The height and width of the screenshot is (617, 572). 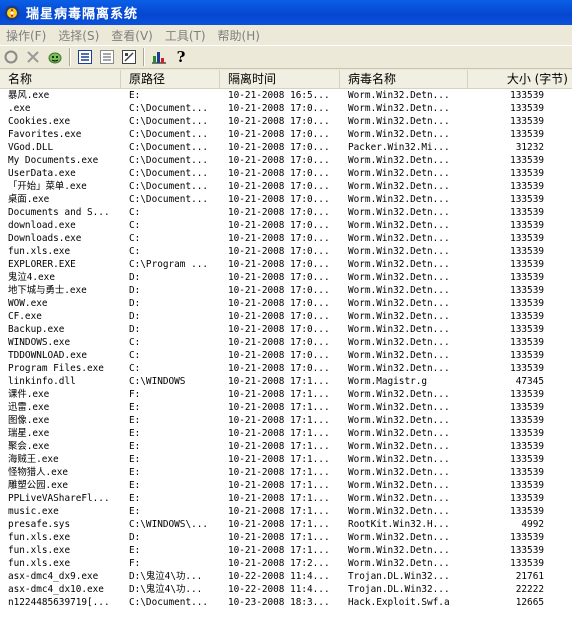 I want to click on column-header-virus-name: 病毒名称, so click(x=404, y=79).